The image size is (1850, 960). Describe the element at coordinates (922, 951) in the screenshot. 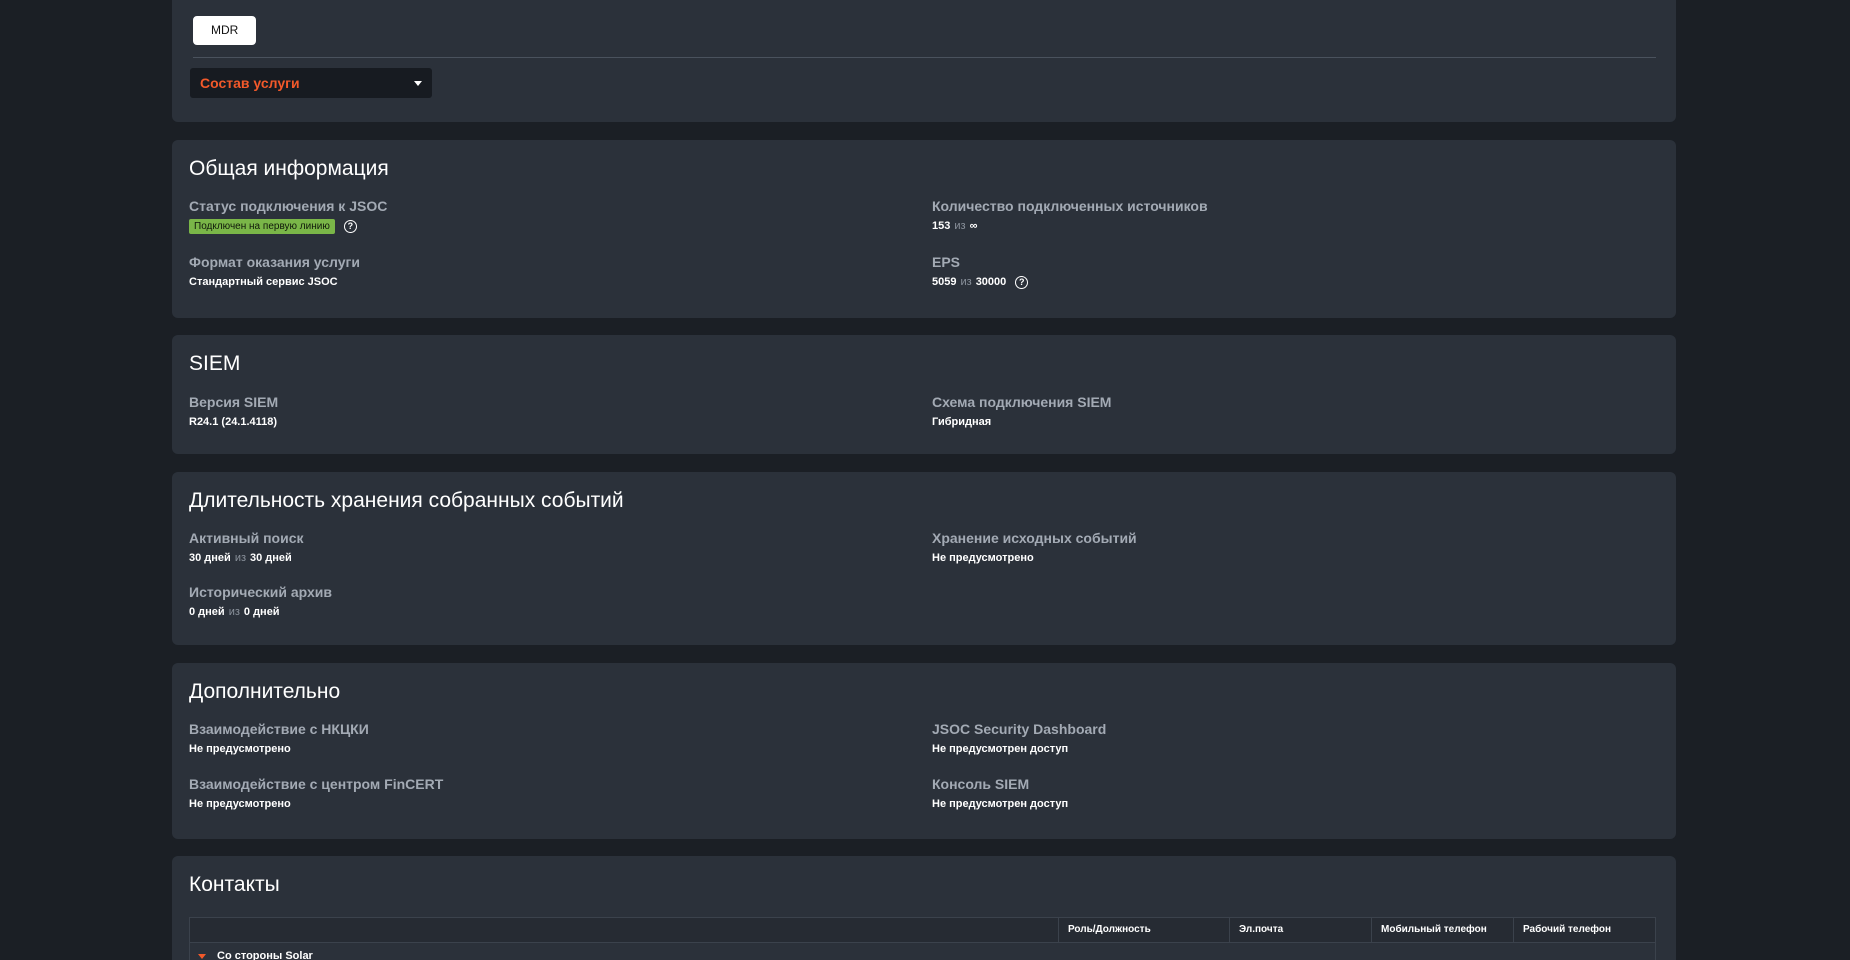

I see `table-group-row: Со стороны Solar` at that location.